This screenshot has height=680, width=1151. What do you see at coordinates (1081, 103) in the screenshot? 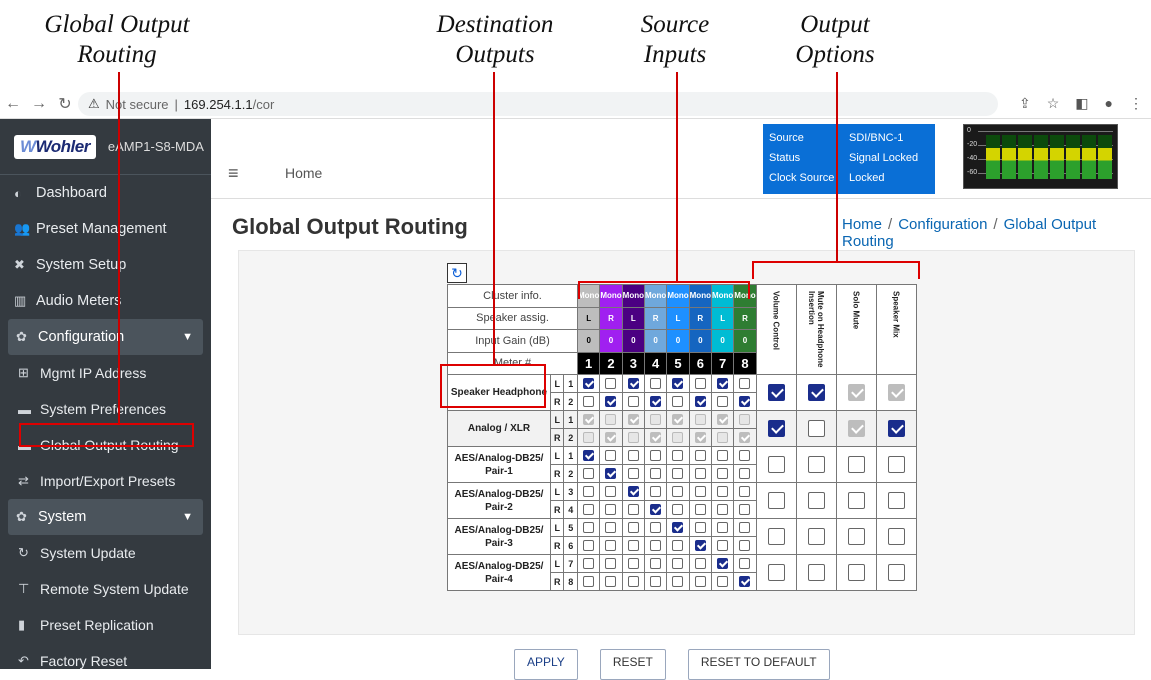
I see `sidepanel-icon: ◧` at bounding box center [1081, 103].